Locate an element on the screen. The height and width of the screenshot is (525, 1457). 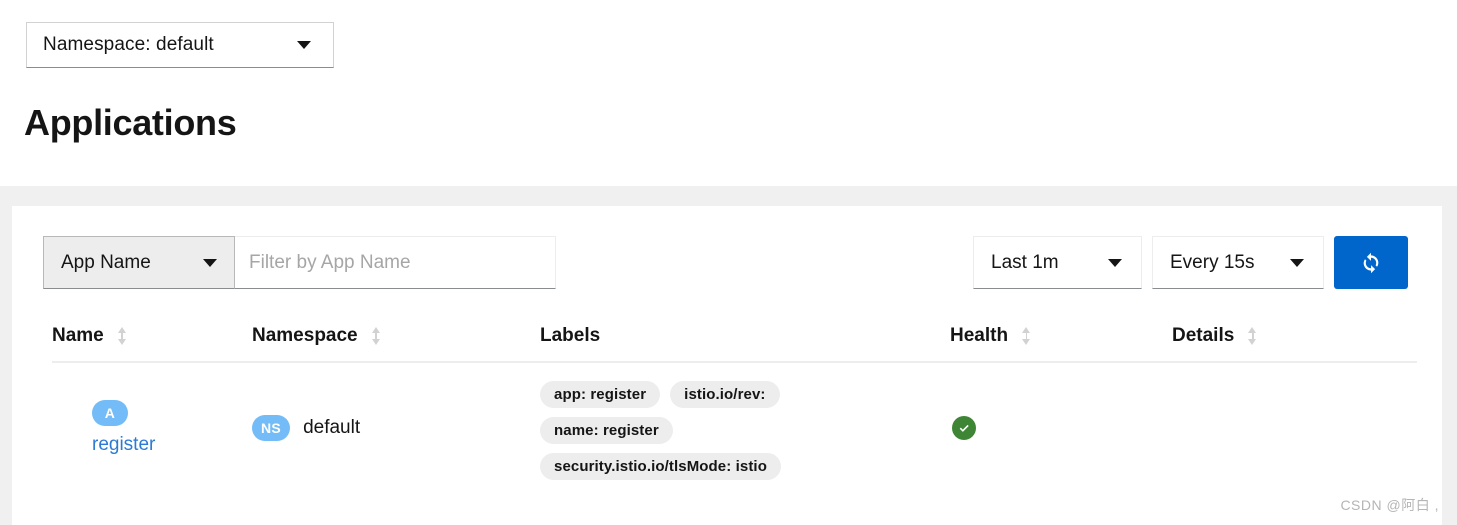
namespace-badge: NS is located at coordinates (271, 428).